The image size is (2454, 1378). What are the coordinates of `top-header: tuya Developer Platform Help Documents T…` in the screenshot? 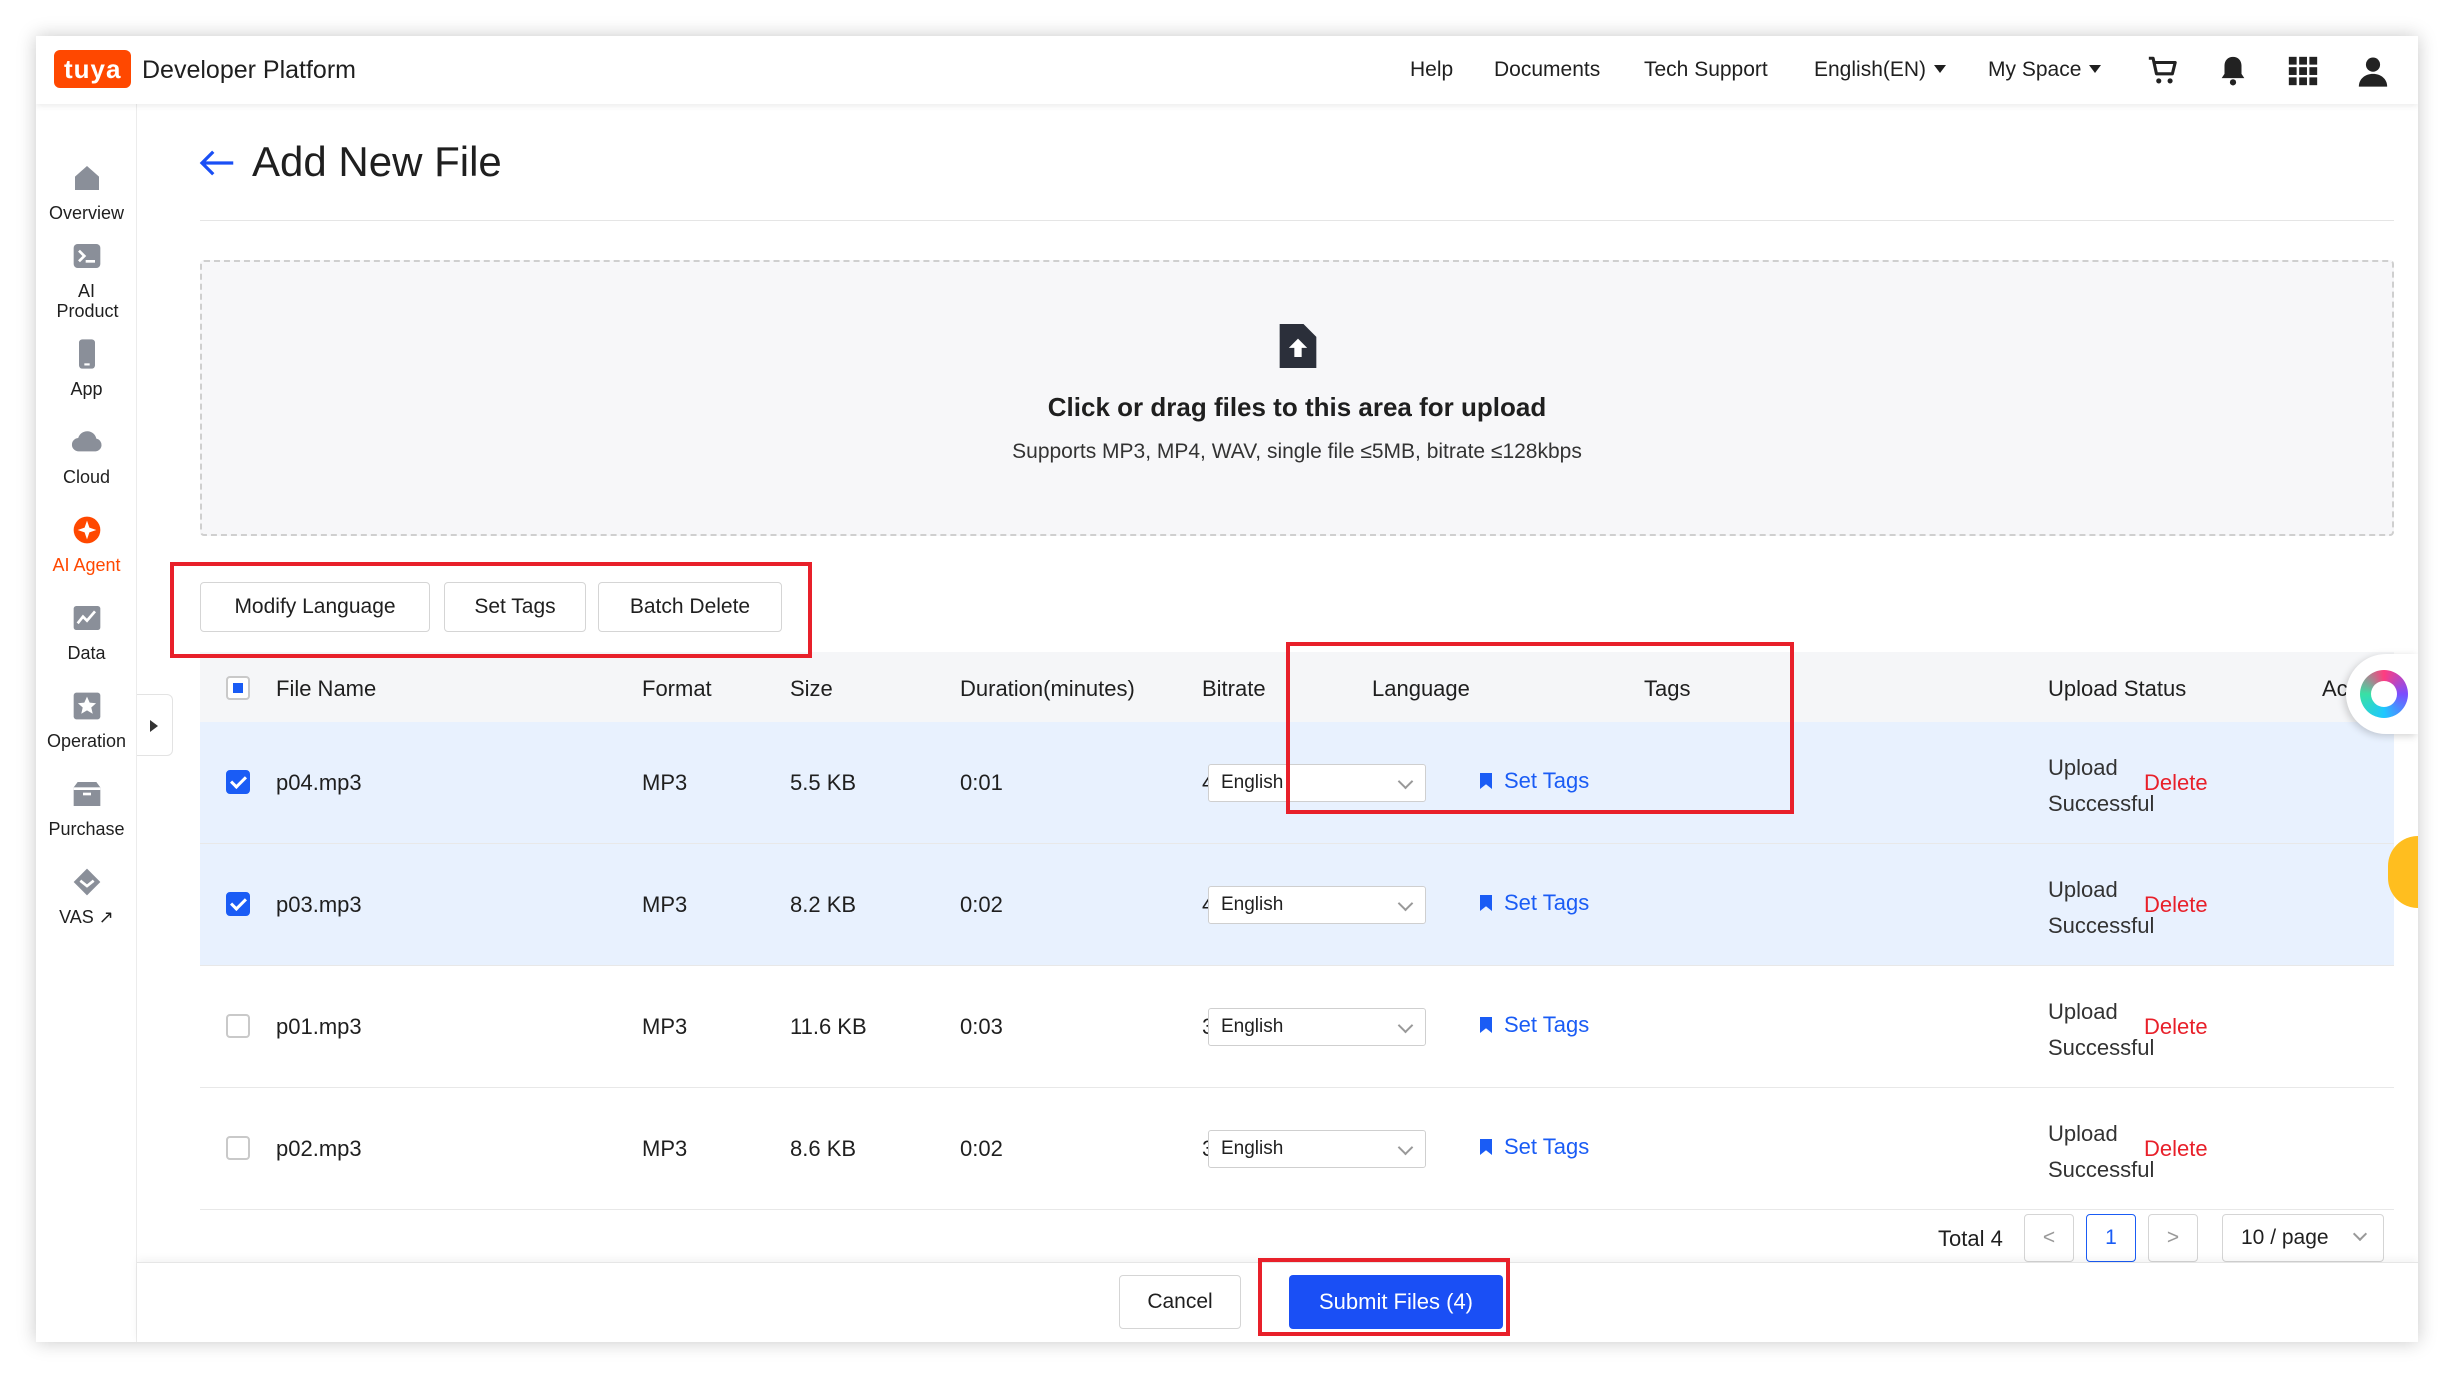 It's located at (1227, 70).